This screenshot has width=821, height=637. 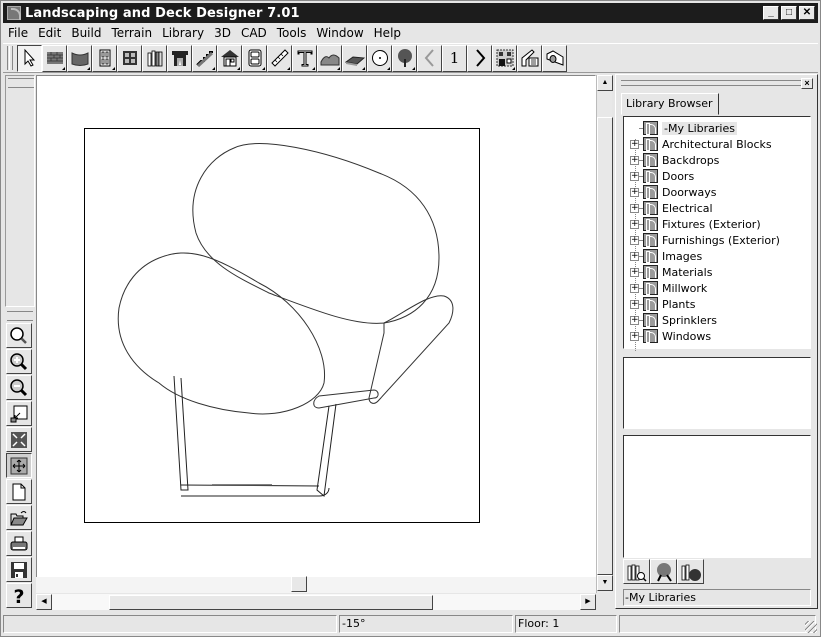 What do you see at coordinates (179, 58) in the screenshot?
I see `fireplace-tool-button` at bounding box center [179, 58].